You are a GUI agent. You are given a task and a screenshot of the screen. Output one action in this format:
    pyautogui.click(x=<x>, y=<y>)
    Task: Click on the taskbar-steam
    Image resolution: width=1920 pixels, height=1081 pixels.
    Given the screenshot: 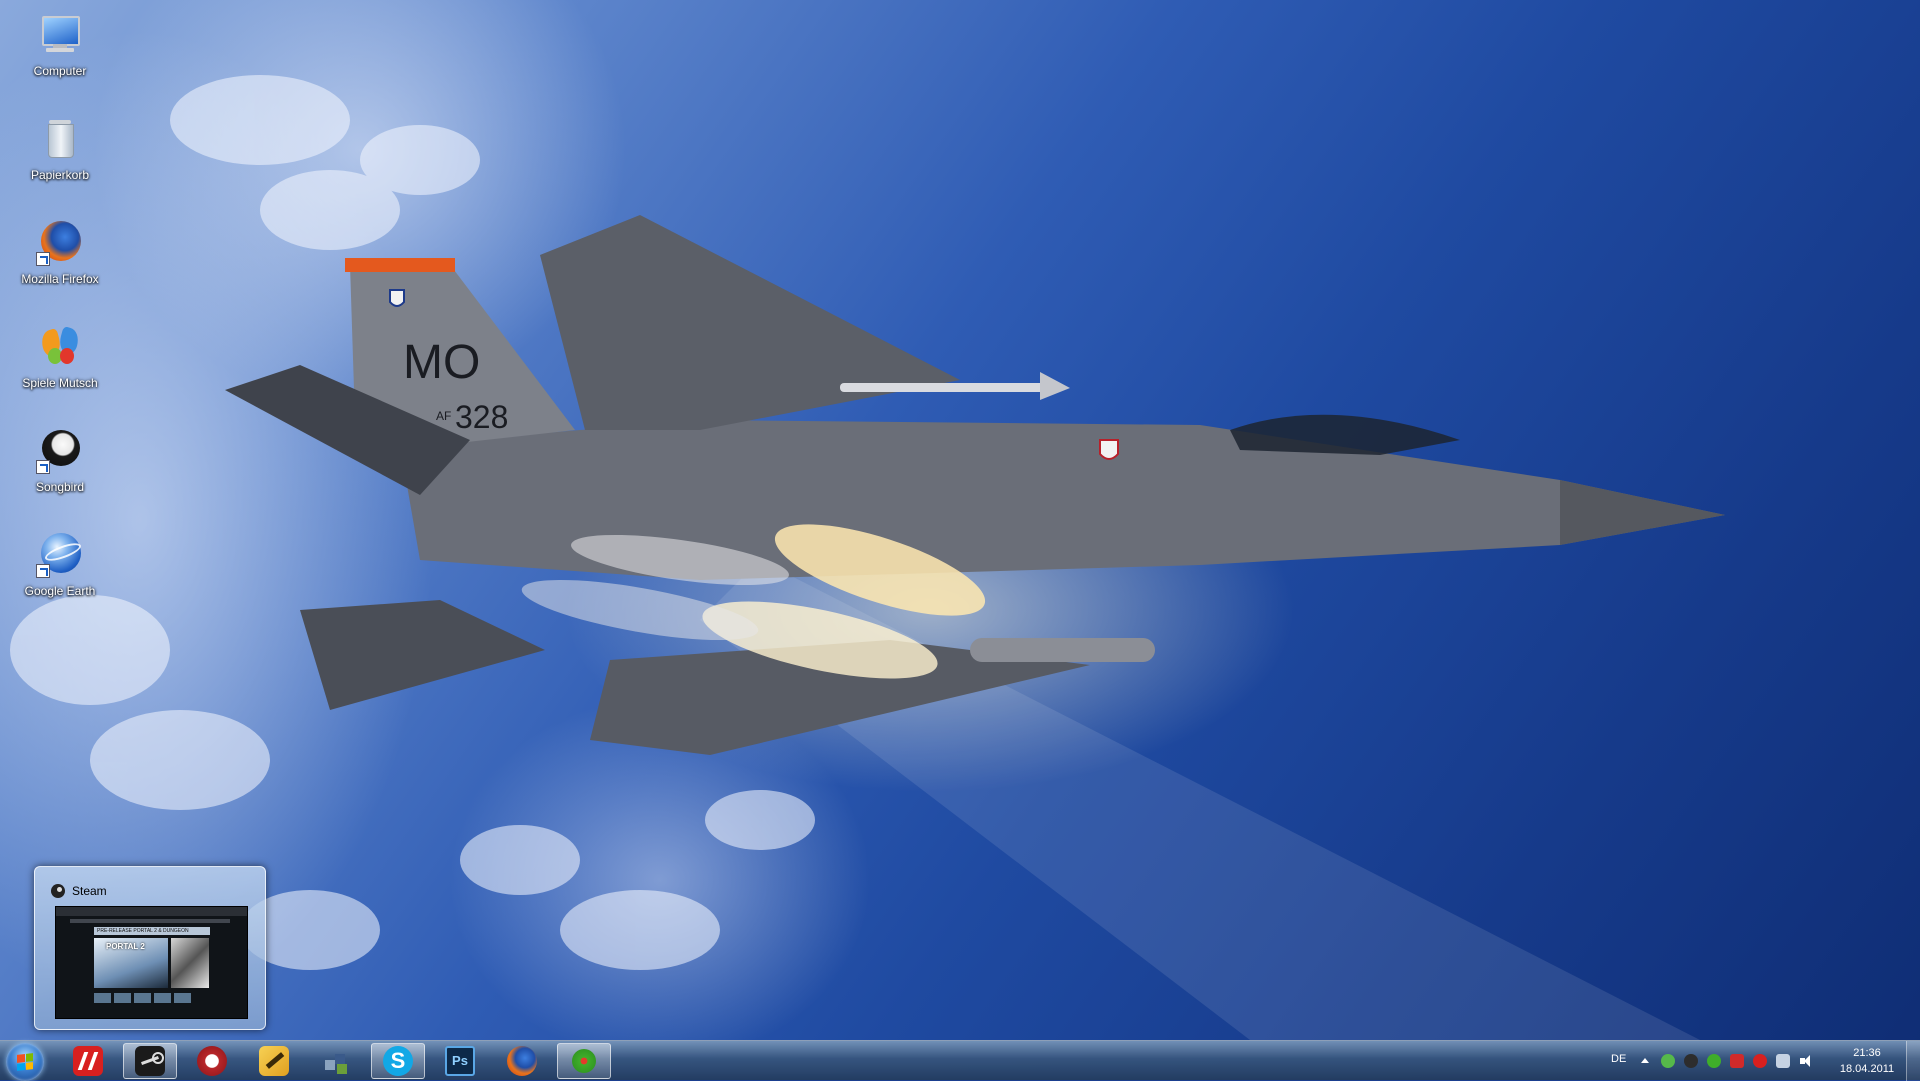 What is the action you would take?
    pyautogui.click(x=150, y=1061)
    